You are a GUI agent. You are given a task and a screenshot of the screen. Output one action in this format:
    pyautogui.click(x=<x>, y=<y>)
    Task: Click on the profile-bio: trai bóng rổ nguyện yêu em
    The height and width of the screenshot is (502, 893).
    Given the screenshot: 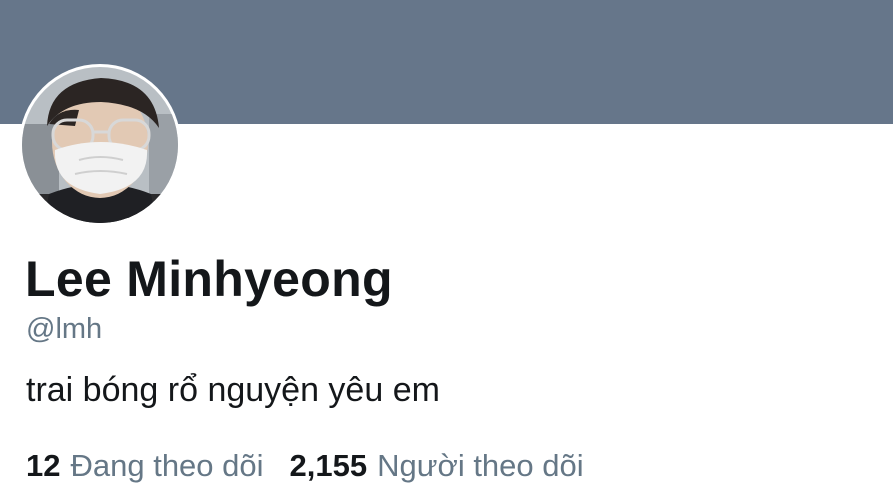 What is the action you would take?
    pyautogui.click(x=233, y=390)
    